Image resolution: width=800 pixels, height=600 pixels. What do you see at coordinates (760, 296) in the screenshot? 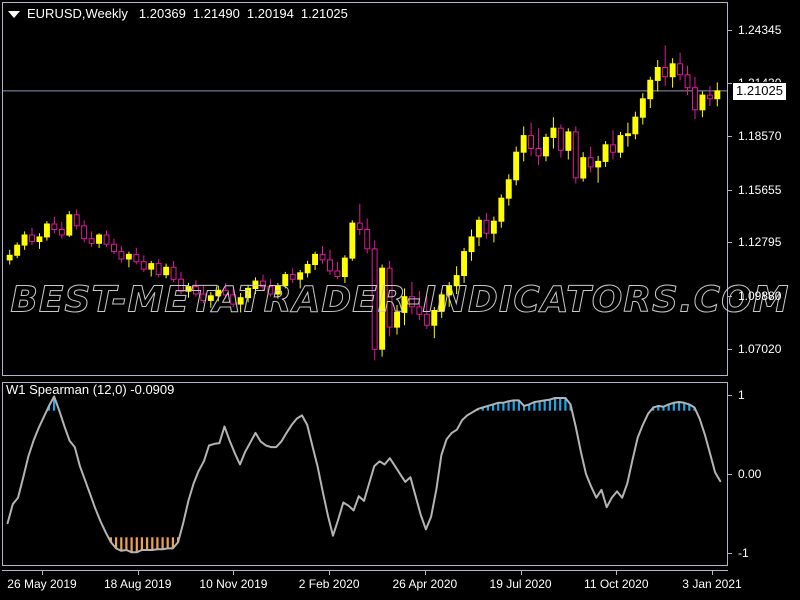
I see `price-axis-label: 1.09880` at bounding box center [760, 296].